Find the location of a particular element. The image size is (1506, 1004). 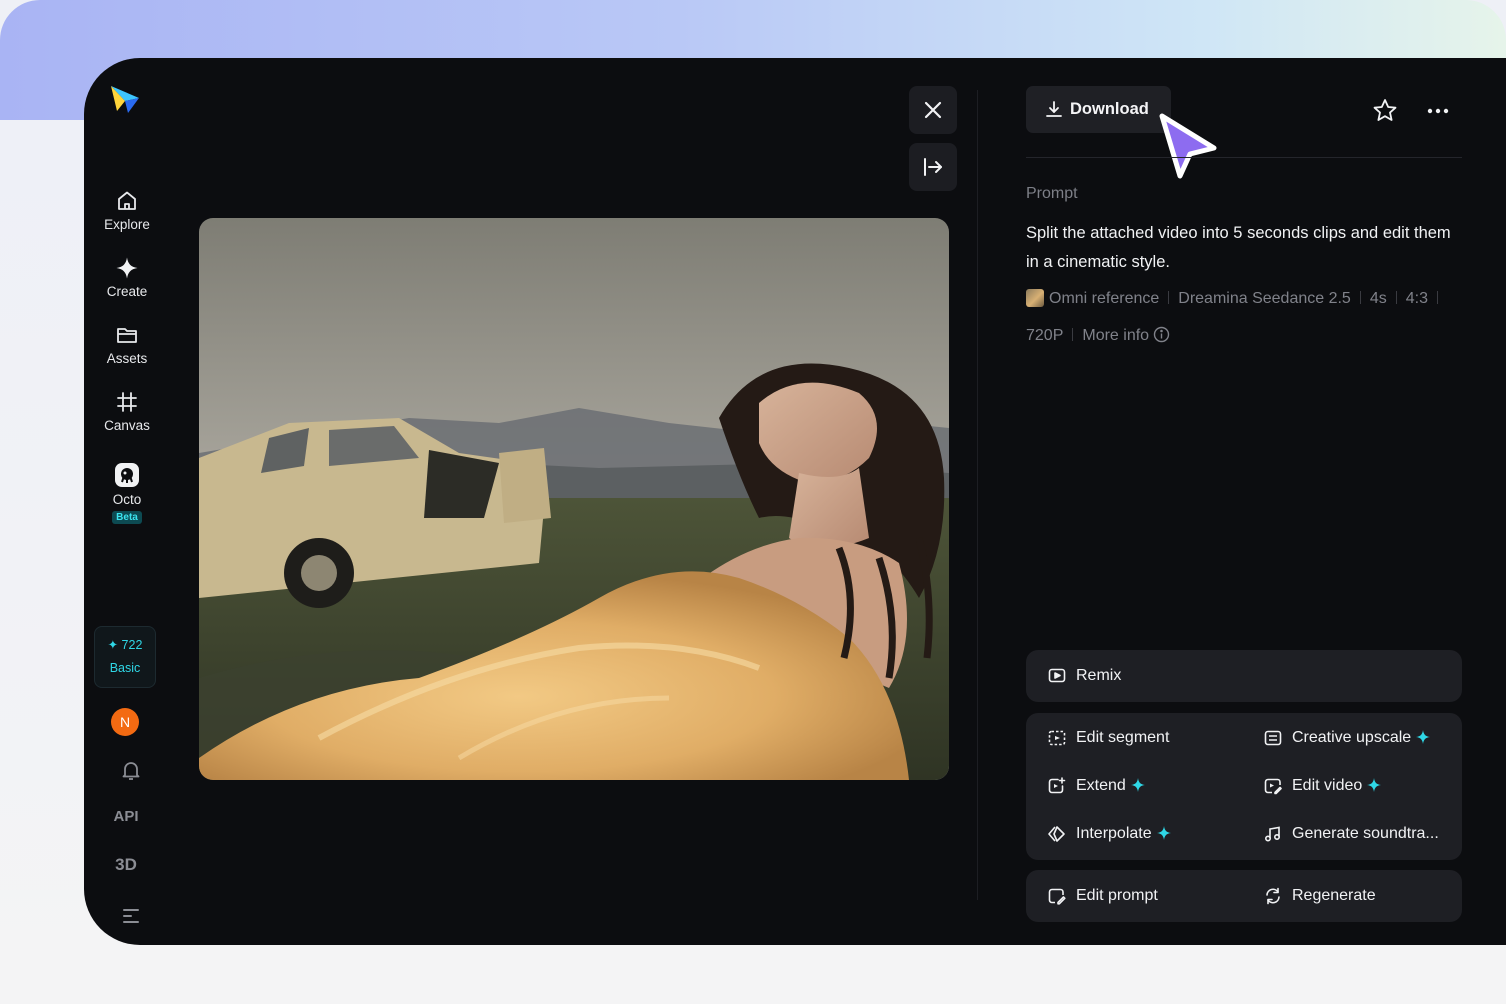

credit-count: 722 is located at coordinates (132, 645).